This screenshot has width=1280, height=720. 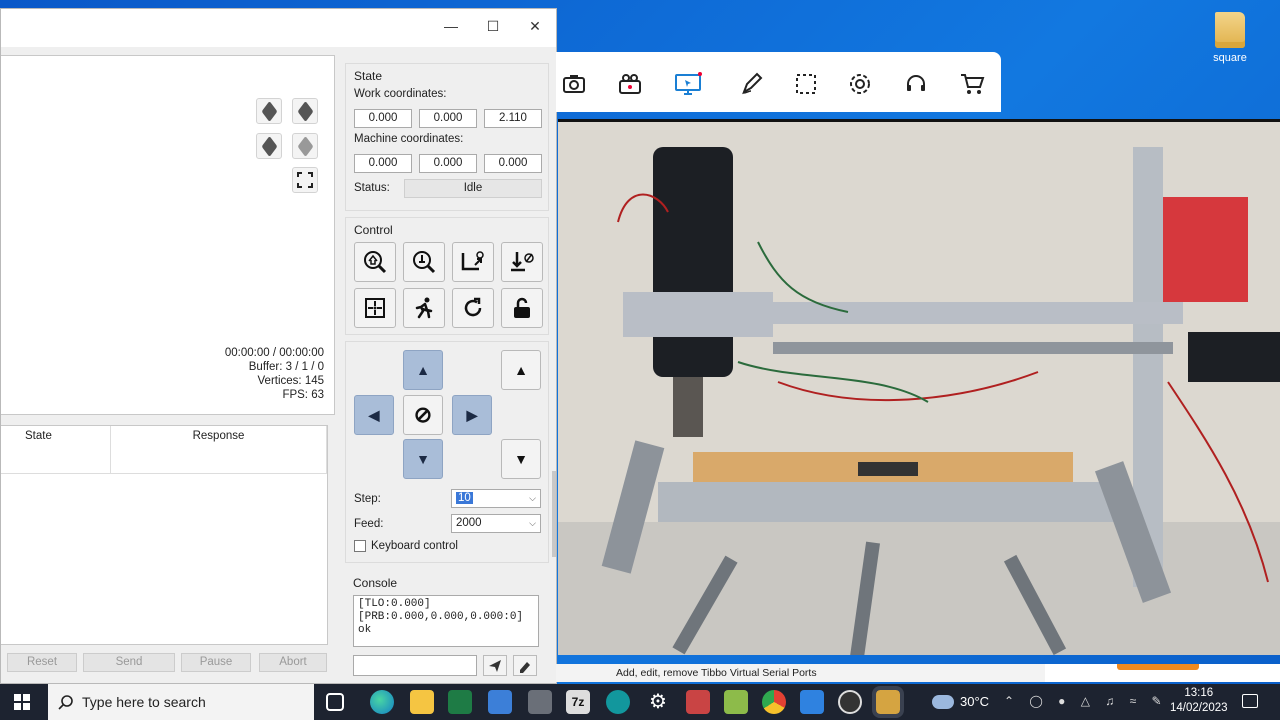 What do you see at coordinates (495, 665) in the screenshot?
I see `send-icon` at bounding box center [495, 665].